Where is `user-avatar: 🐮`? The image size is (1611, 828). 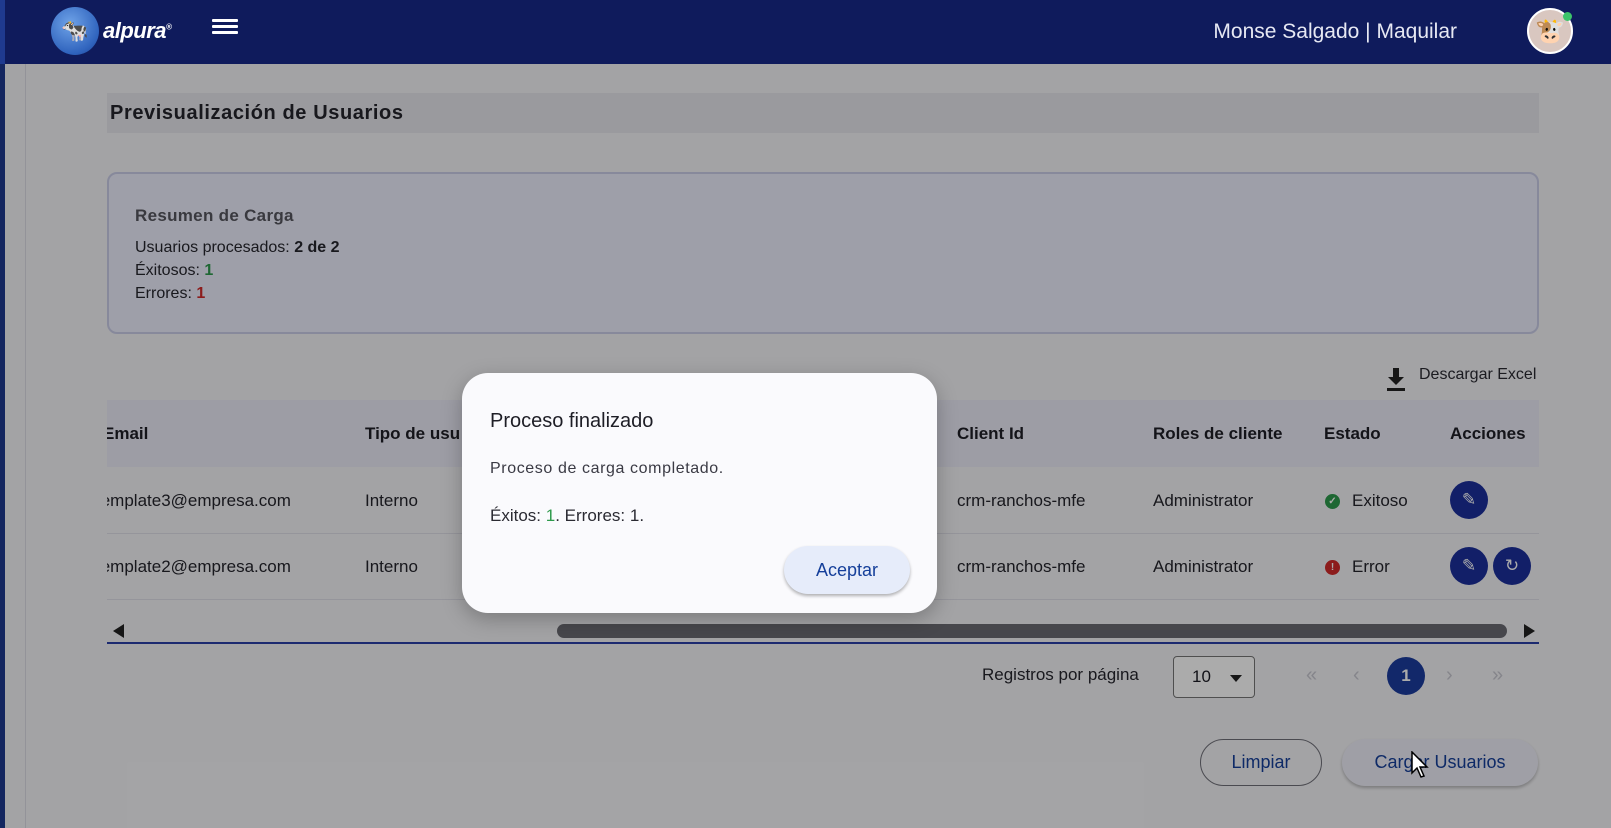 user-avatar: 🐮 is located at coordinates (1550, 31).